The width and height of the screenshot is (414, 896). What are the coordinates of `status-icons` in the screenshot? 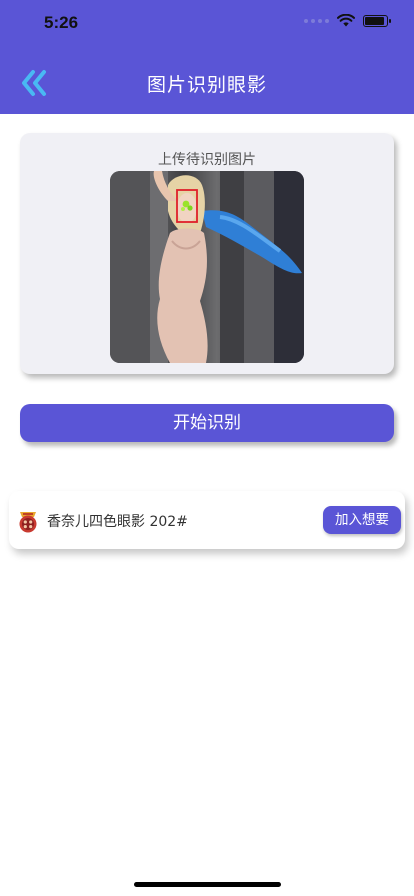 It's located at (347, 20).